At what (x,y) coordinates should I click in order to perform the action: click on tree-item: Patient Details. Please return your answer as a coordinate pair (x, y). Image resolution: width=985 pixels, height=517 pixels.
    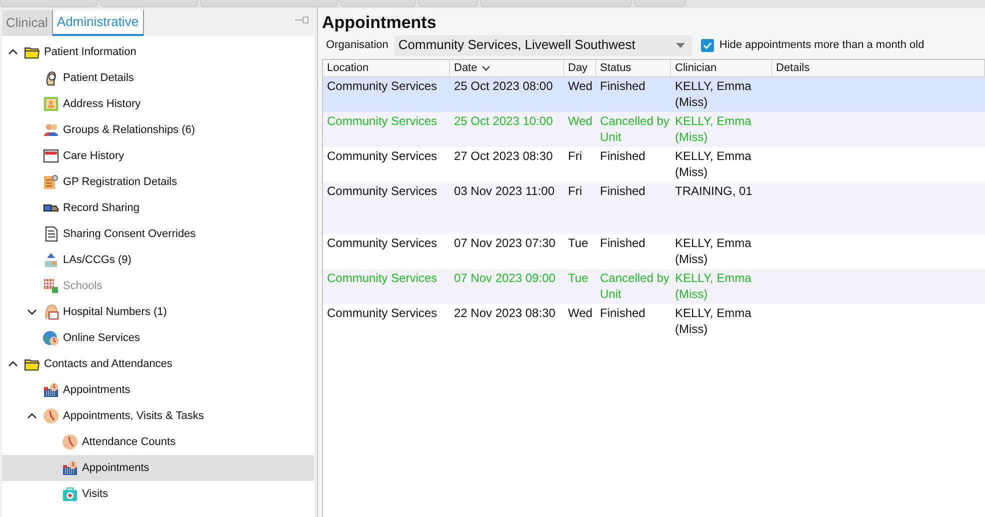
    Looking at the image, I should click on (98, 78).